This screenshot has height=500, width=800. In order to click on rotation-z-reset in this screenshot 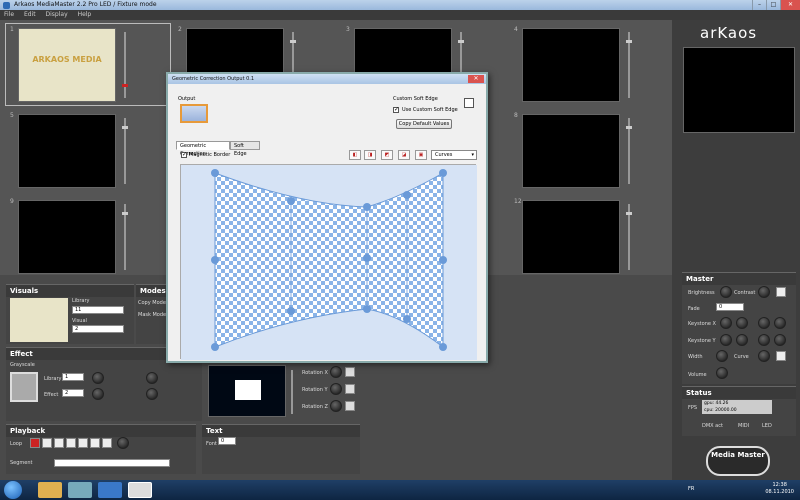, I will do `click(350, 406)`.